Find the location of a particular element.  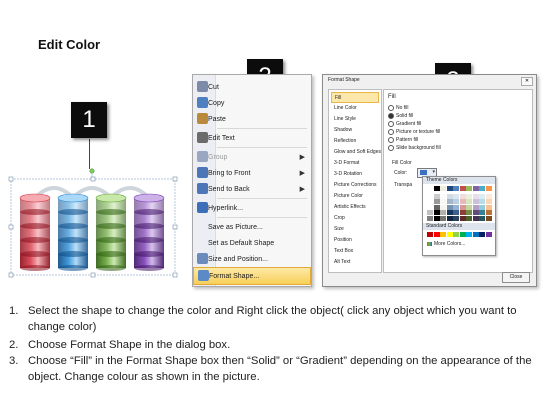

menu-item-bring-to-front: Bring to Front ▶ is located at coordinates (252, 173).